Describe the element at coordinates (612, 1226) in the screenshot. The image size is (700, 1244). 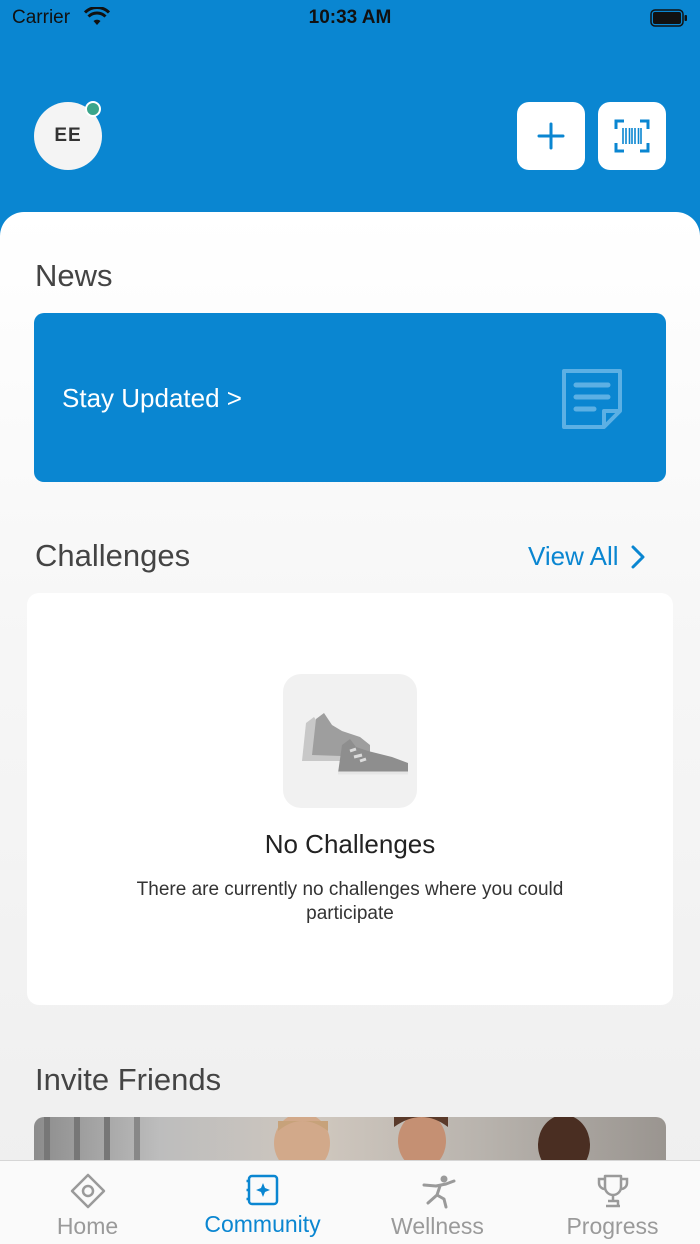
I see `tab-progress-label: Progress` at that location.